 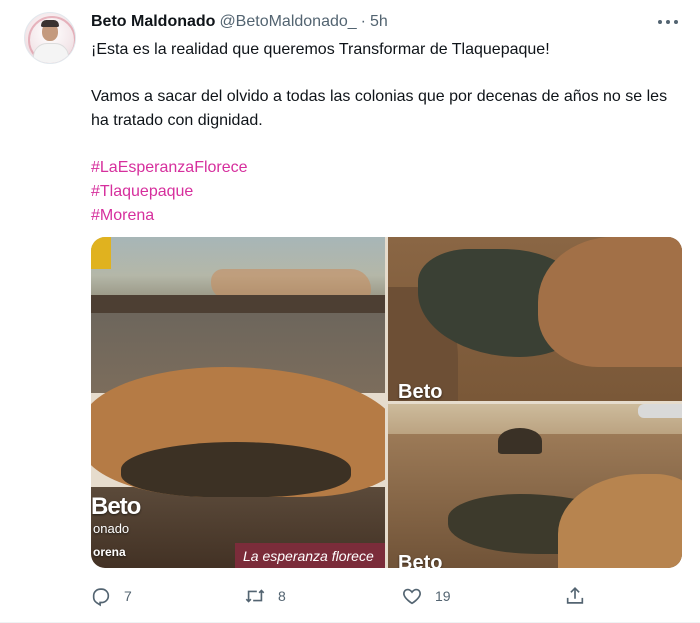 I want to click on retweet-button: 8, so click(x=265, y=596).